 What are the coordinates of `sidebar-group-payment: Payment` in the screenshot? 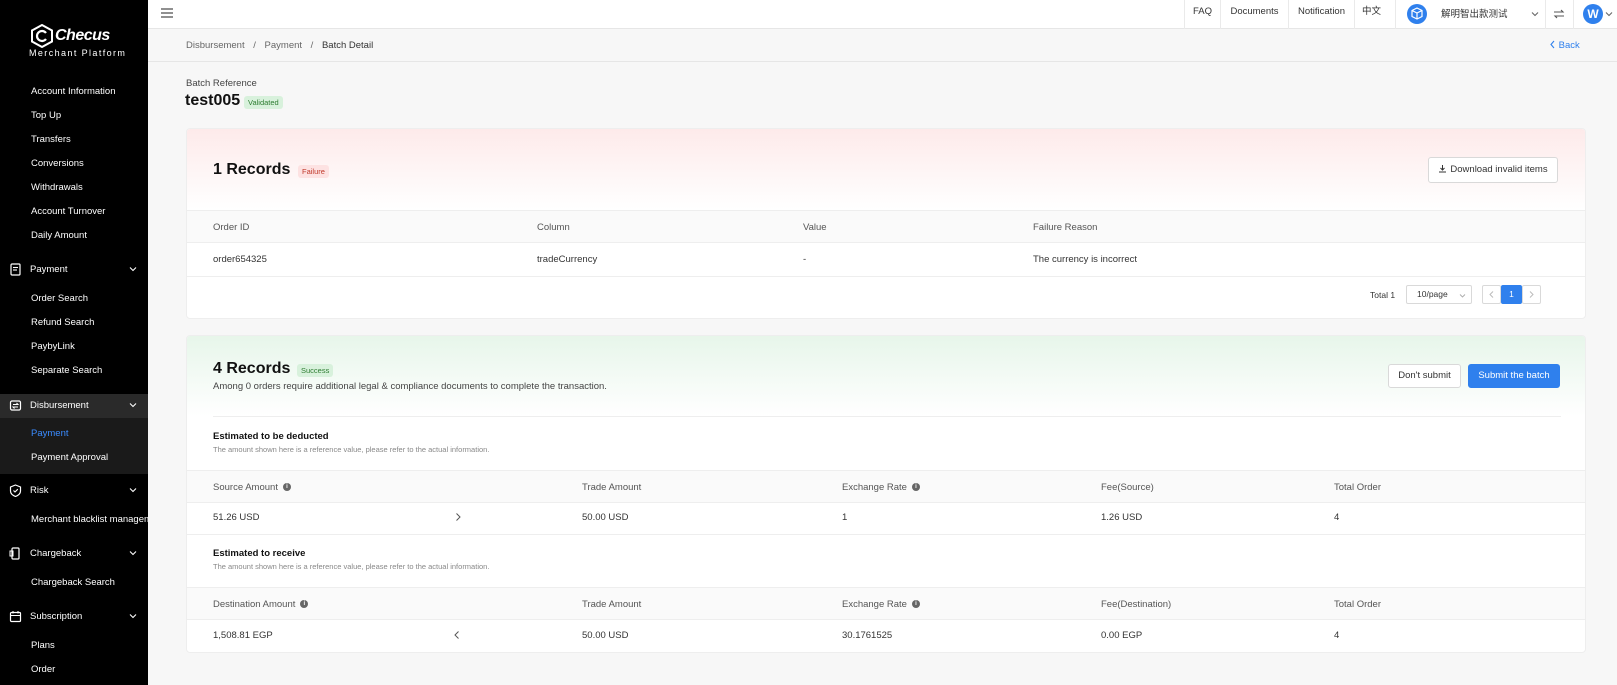 It's located at (74, 270).